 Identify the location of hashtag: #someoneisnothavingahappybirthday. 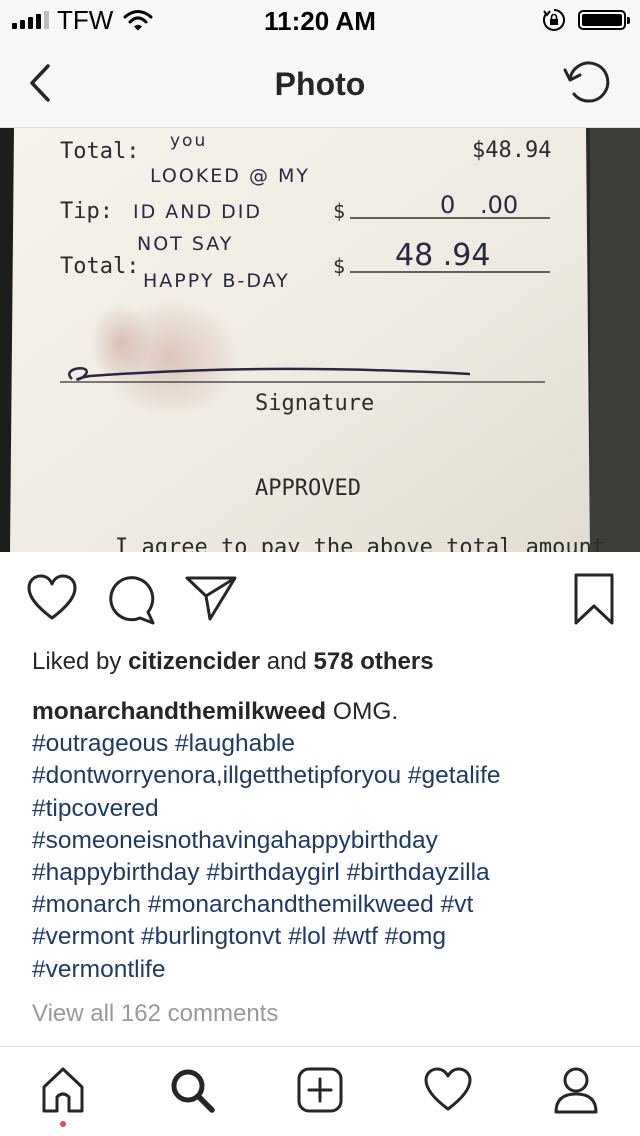
(235, 840).